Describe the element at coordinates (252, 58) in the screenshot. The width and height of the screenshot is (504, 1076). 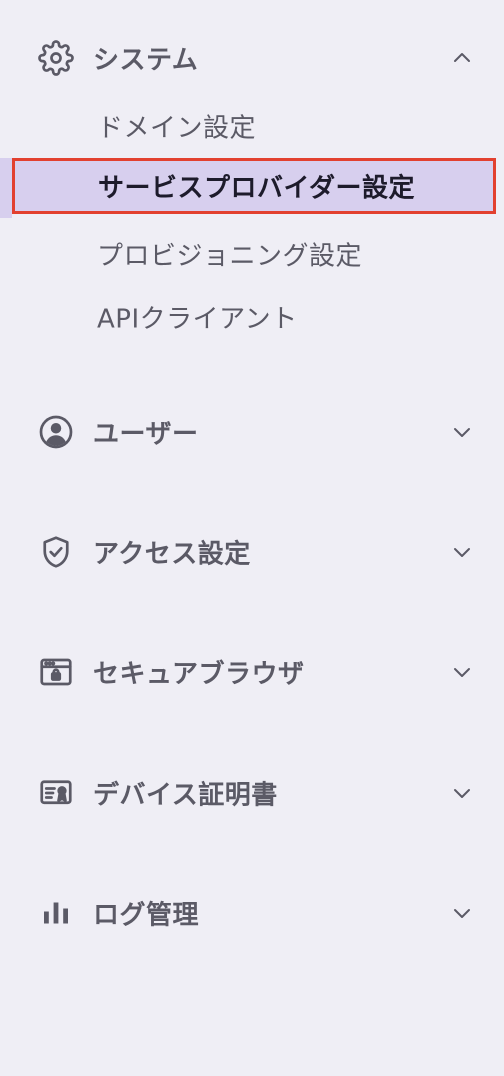
I see `section-header-system: システム` at that location.